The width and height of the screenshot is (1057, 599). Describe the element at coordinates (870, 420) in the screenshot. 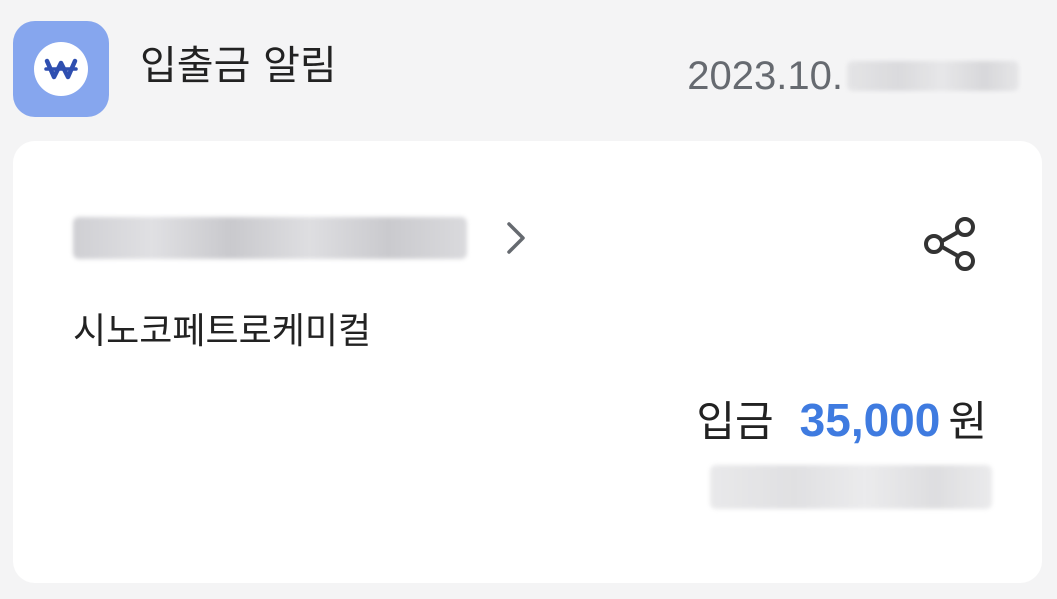

I see `amount-value: 35,000` at that location.